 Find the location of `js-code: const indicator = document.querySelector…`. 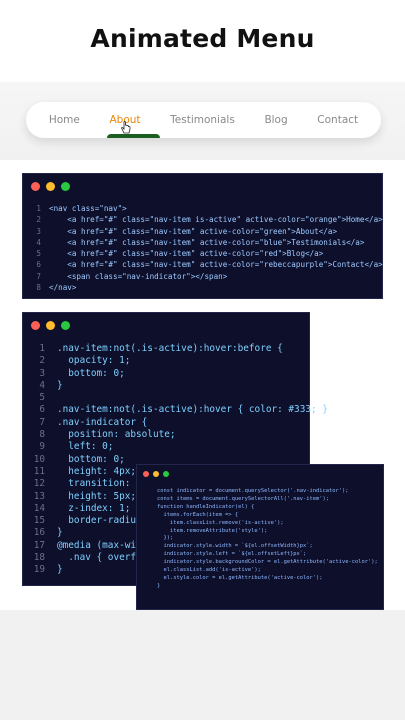

js-code: const indicator = document.querySelector… is located at coordinates (267, 539).